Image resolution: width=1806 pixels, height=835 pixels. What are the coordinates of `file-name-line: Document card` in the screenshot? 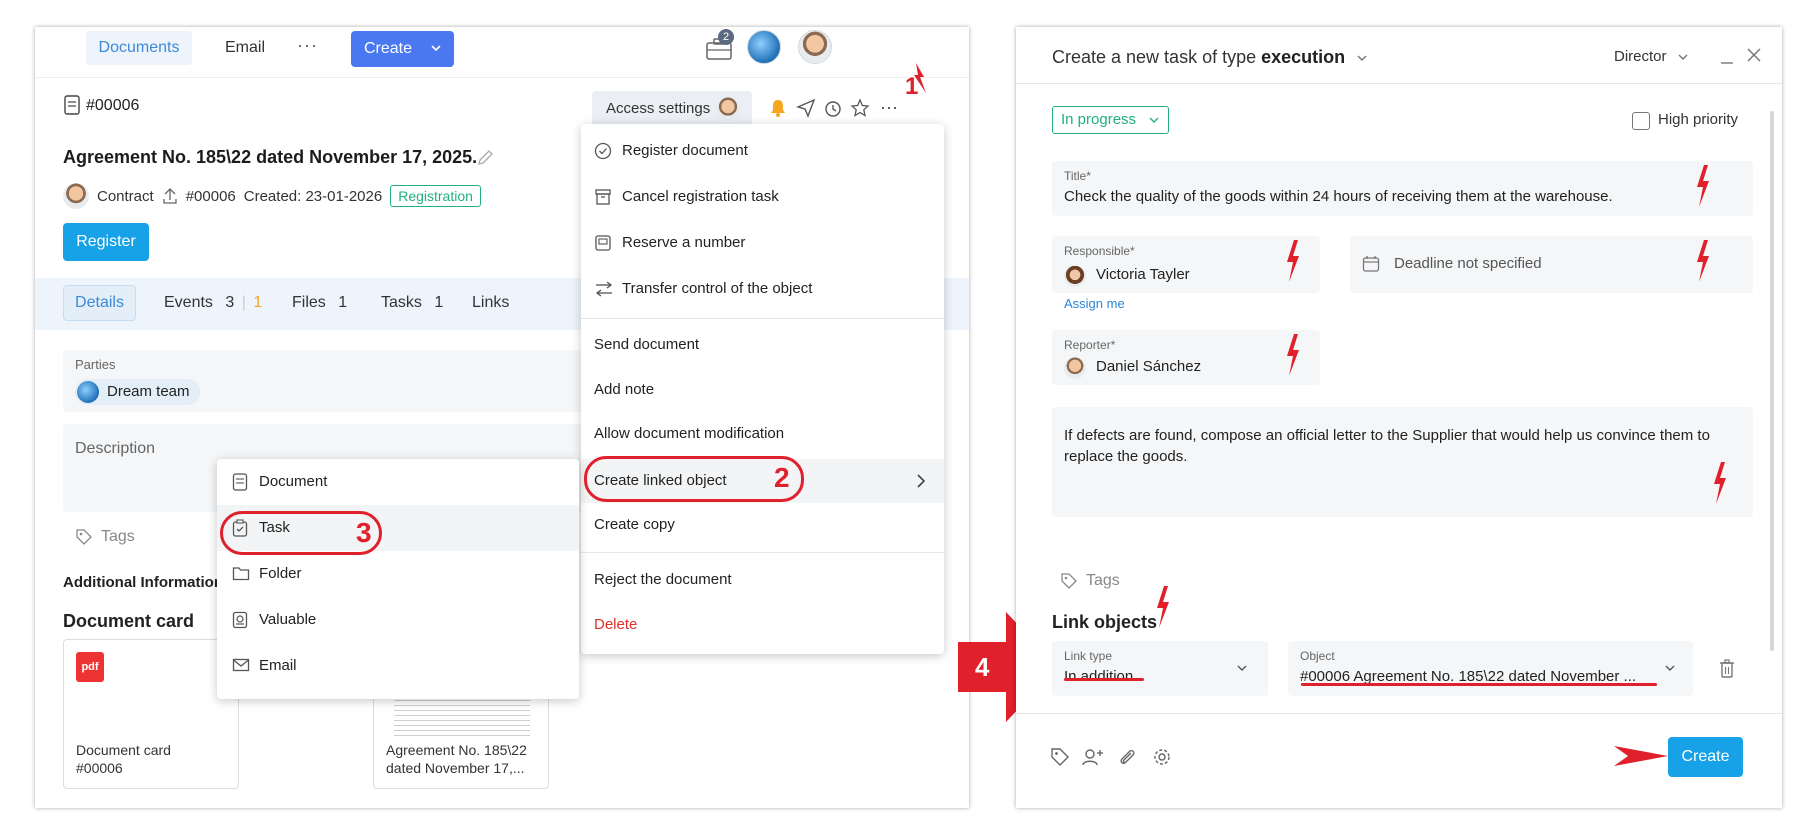 It's located at (123, 750).